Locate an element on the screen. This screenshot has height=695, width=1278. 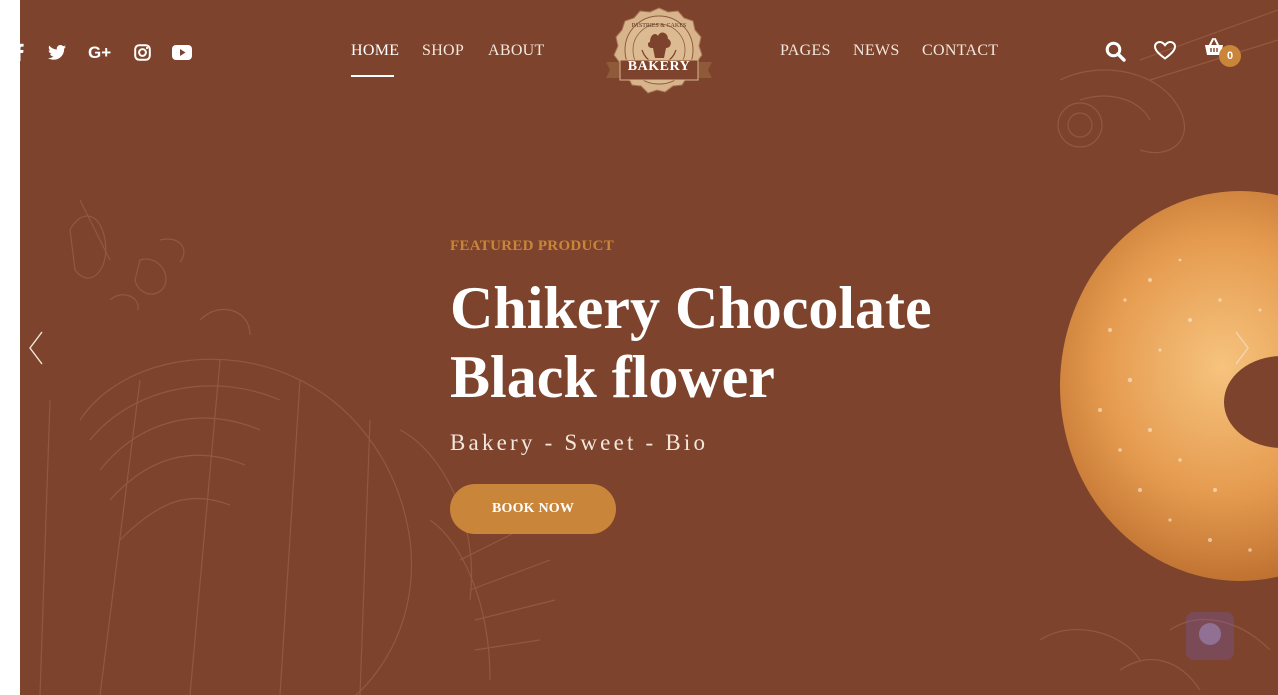
svg-text: G+ is located at coordinates (99, 52).